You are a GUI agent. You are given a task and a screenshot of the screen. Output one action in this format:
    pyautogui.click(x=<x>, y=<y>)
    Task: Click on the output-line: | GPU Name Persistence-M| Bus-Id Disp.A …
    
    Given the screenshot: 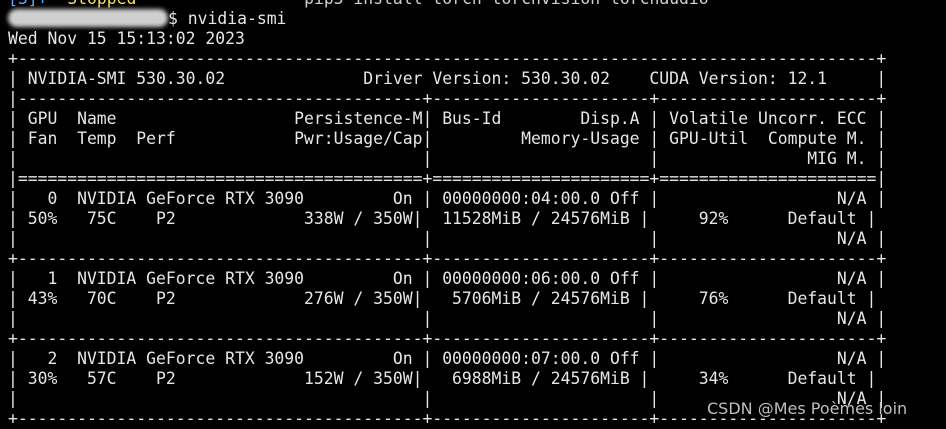 What is the action you would take?
    pyautogui.click(x=447, y=118)
    